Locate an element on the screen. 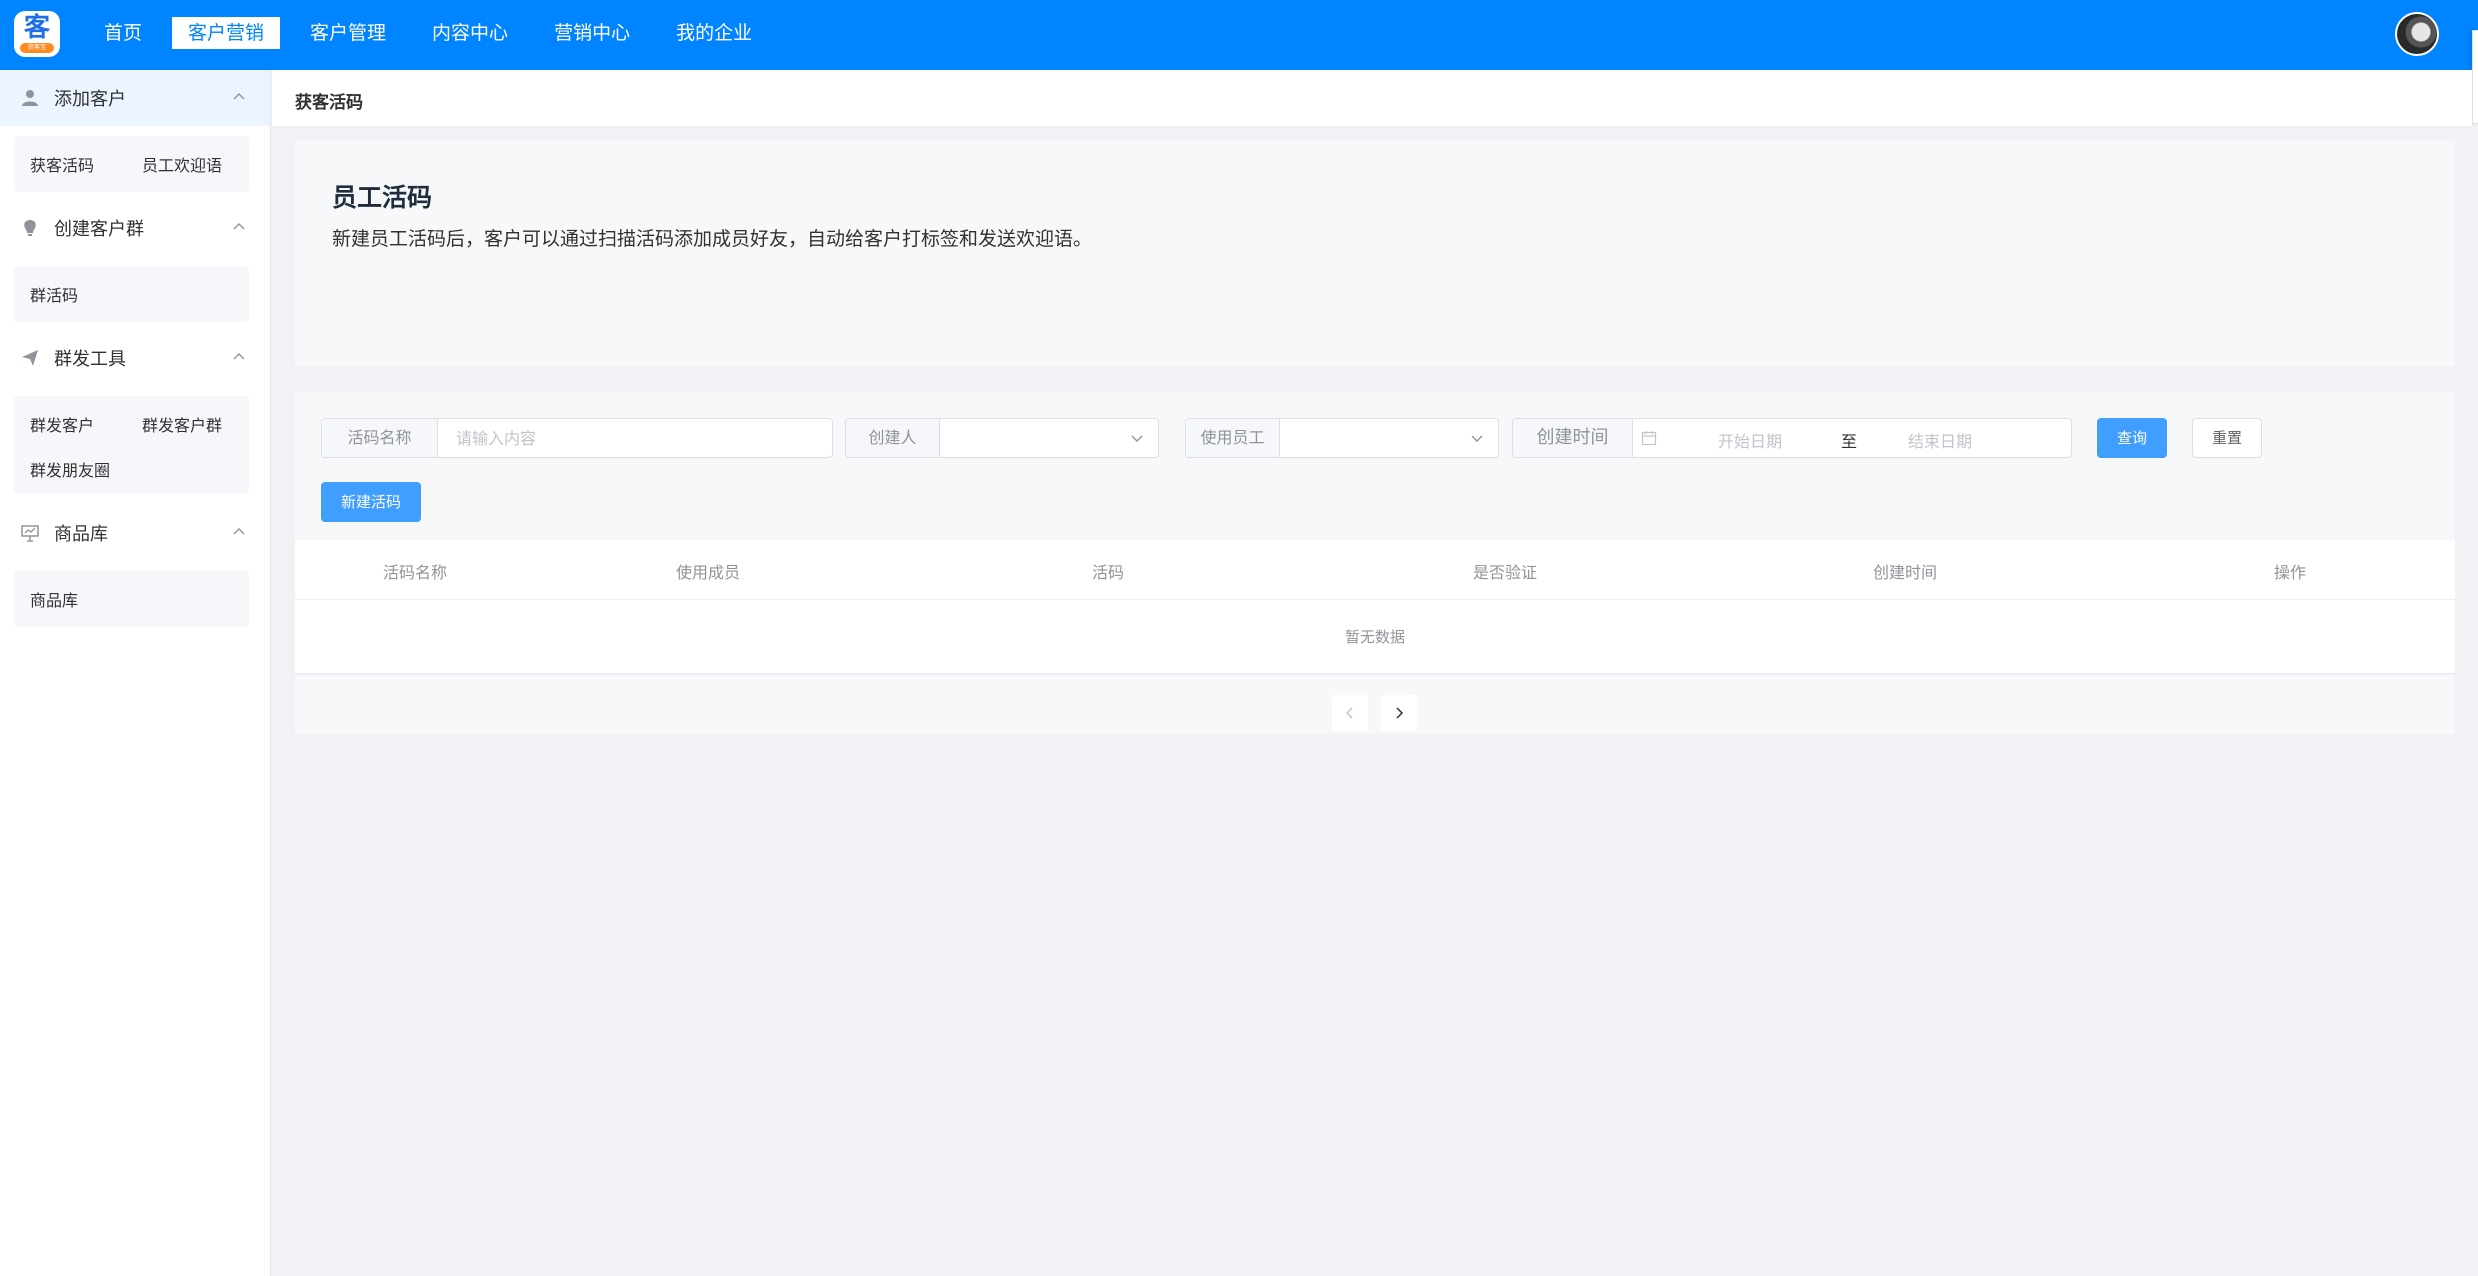  sidebar-group-label: 创建客户群 is located at coordinates (99, 229).